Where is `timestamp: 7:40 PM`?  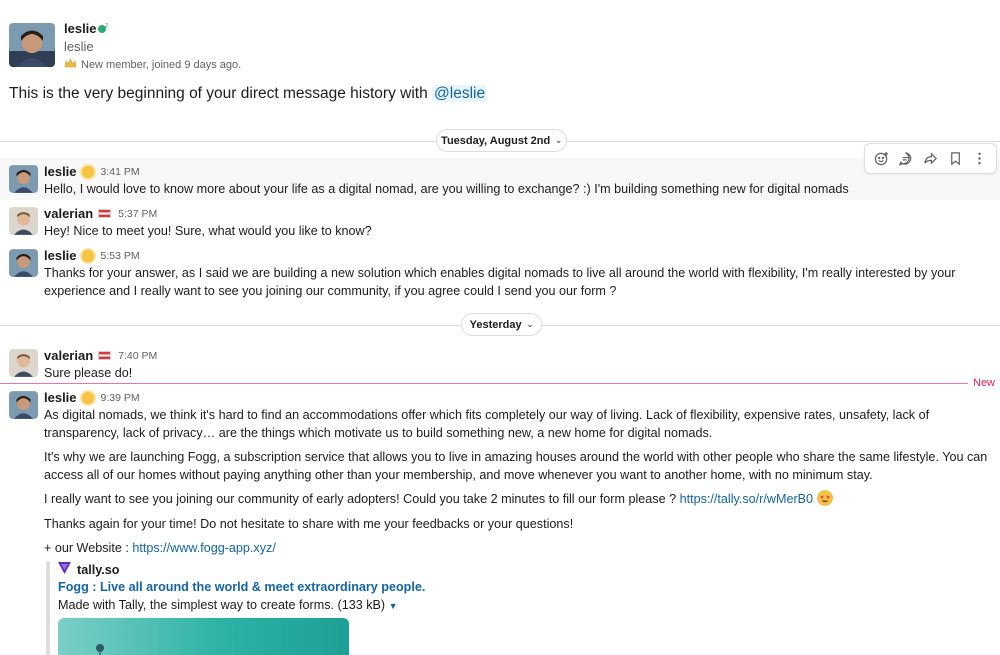 timestamp: 7:40 PM is located at coordinates (137, 356).